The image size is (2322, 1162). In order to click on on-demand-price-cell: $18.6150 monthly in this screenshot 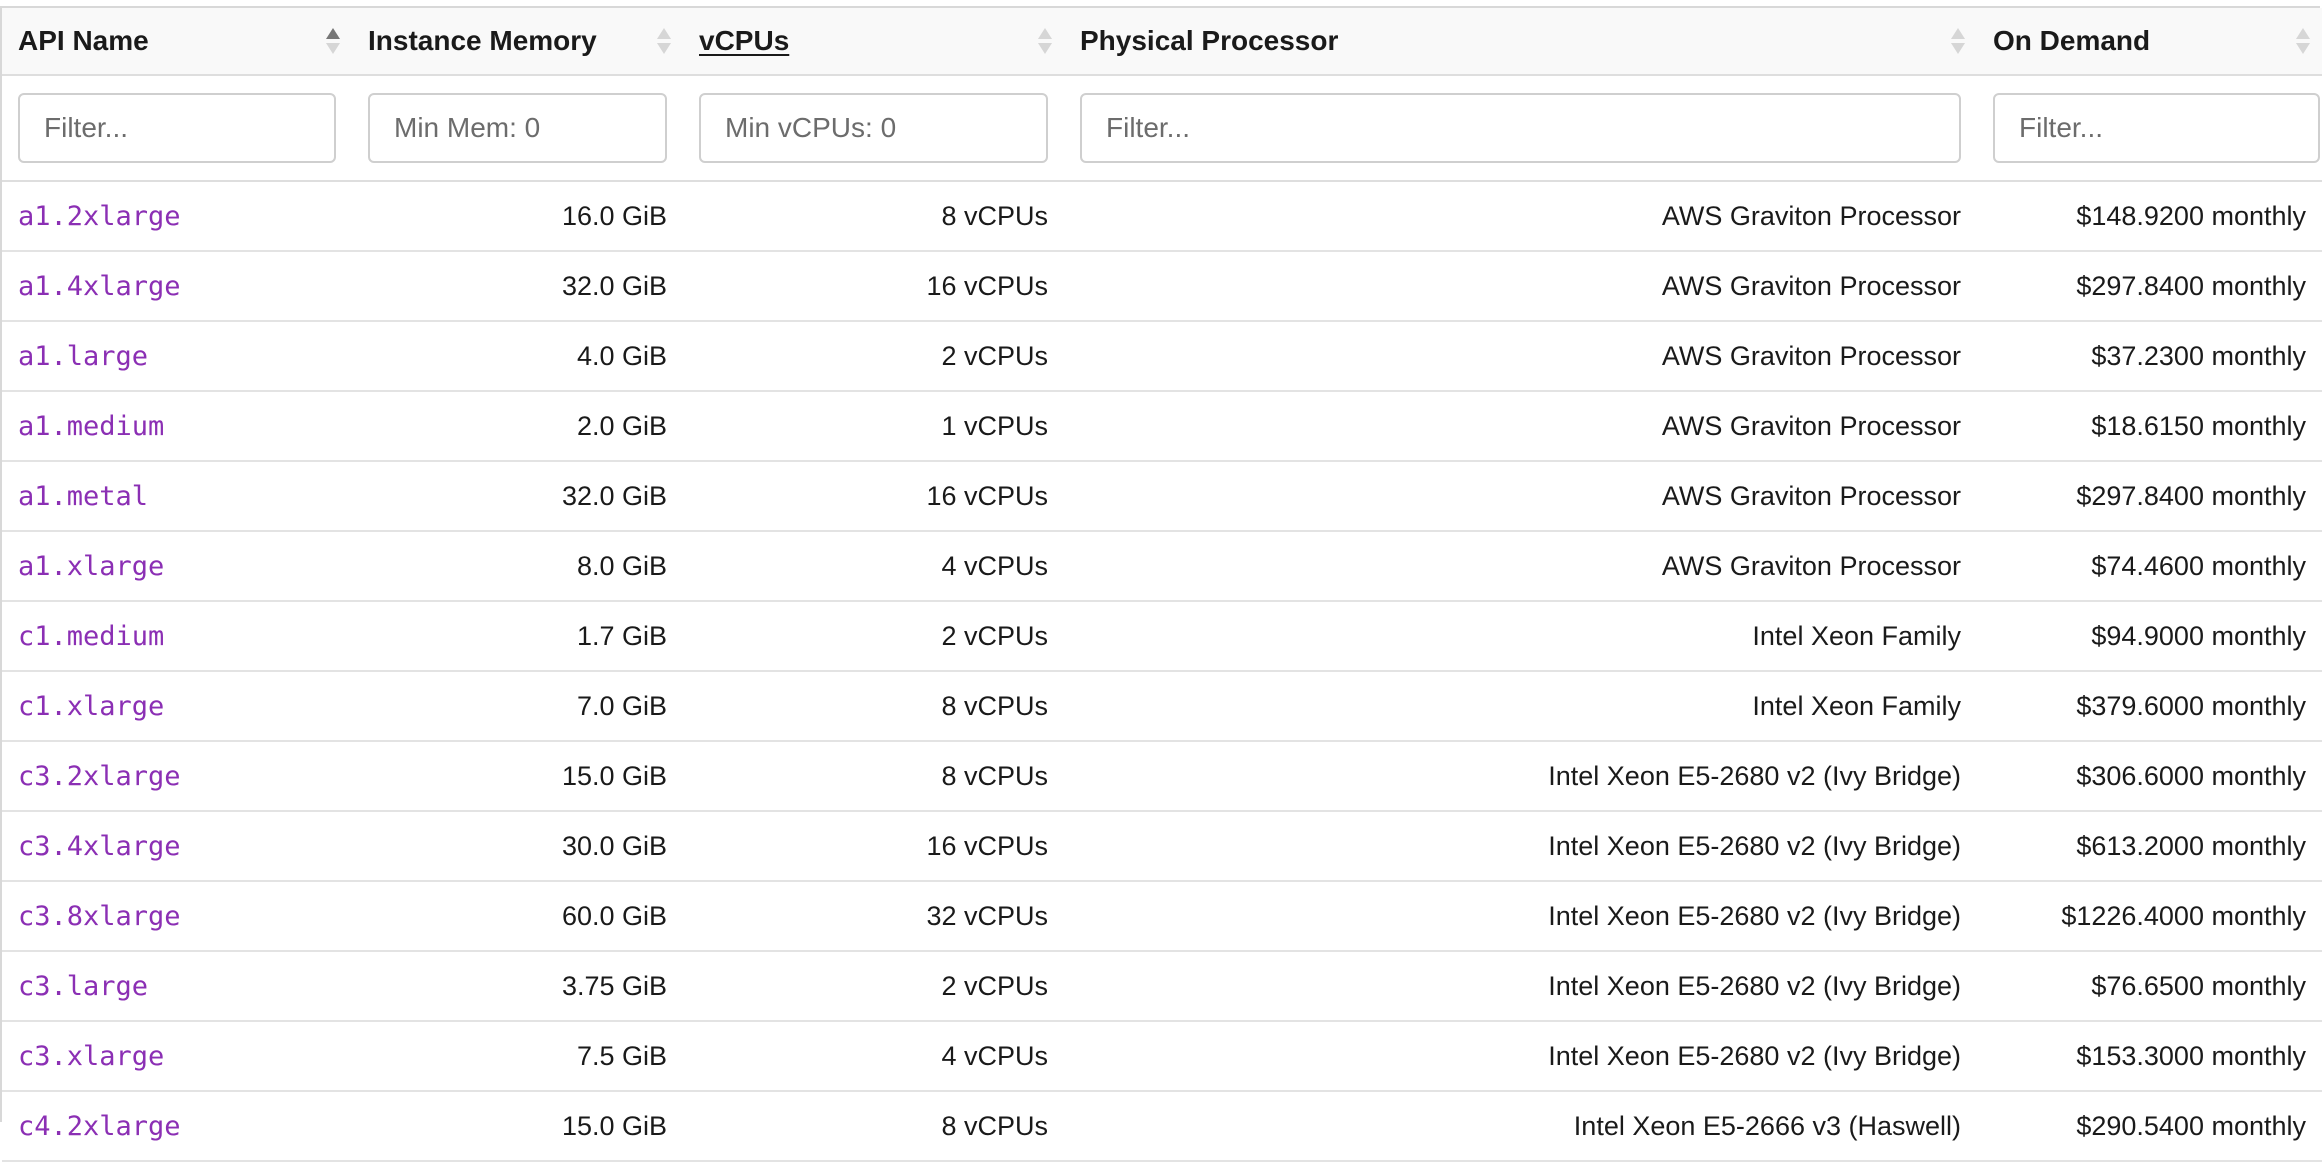, I will do `click(2149, 426)`.